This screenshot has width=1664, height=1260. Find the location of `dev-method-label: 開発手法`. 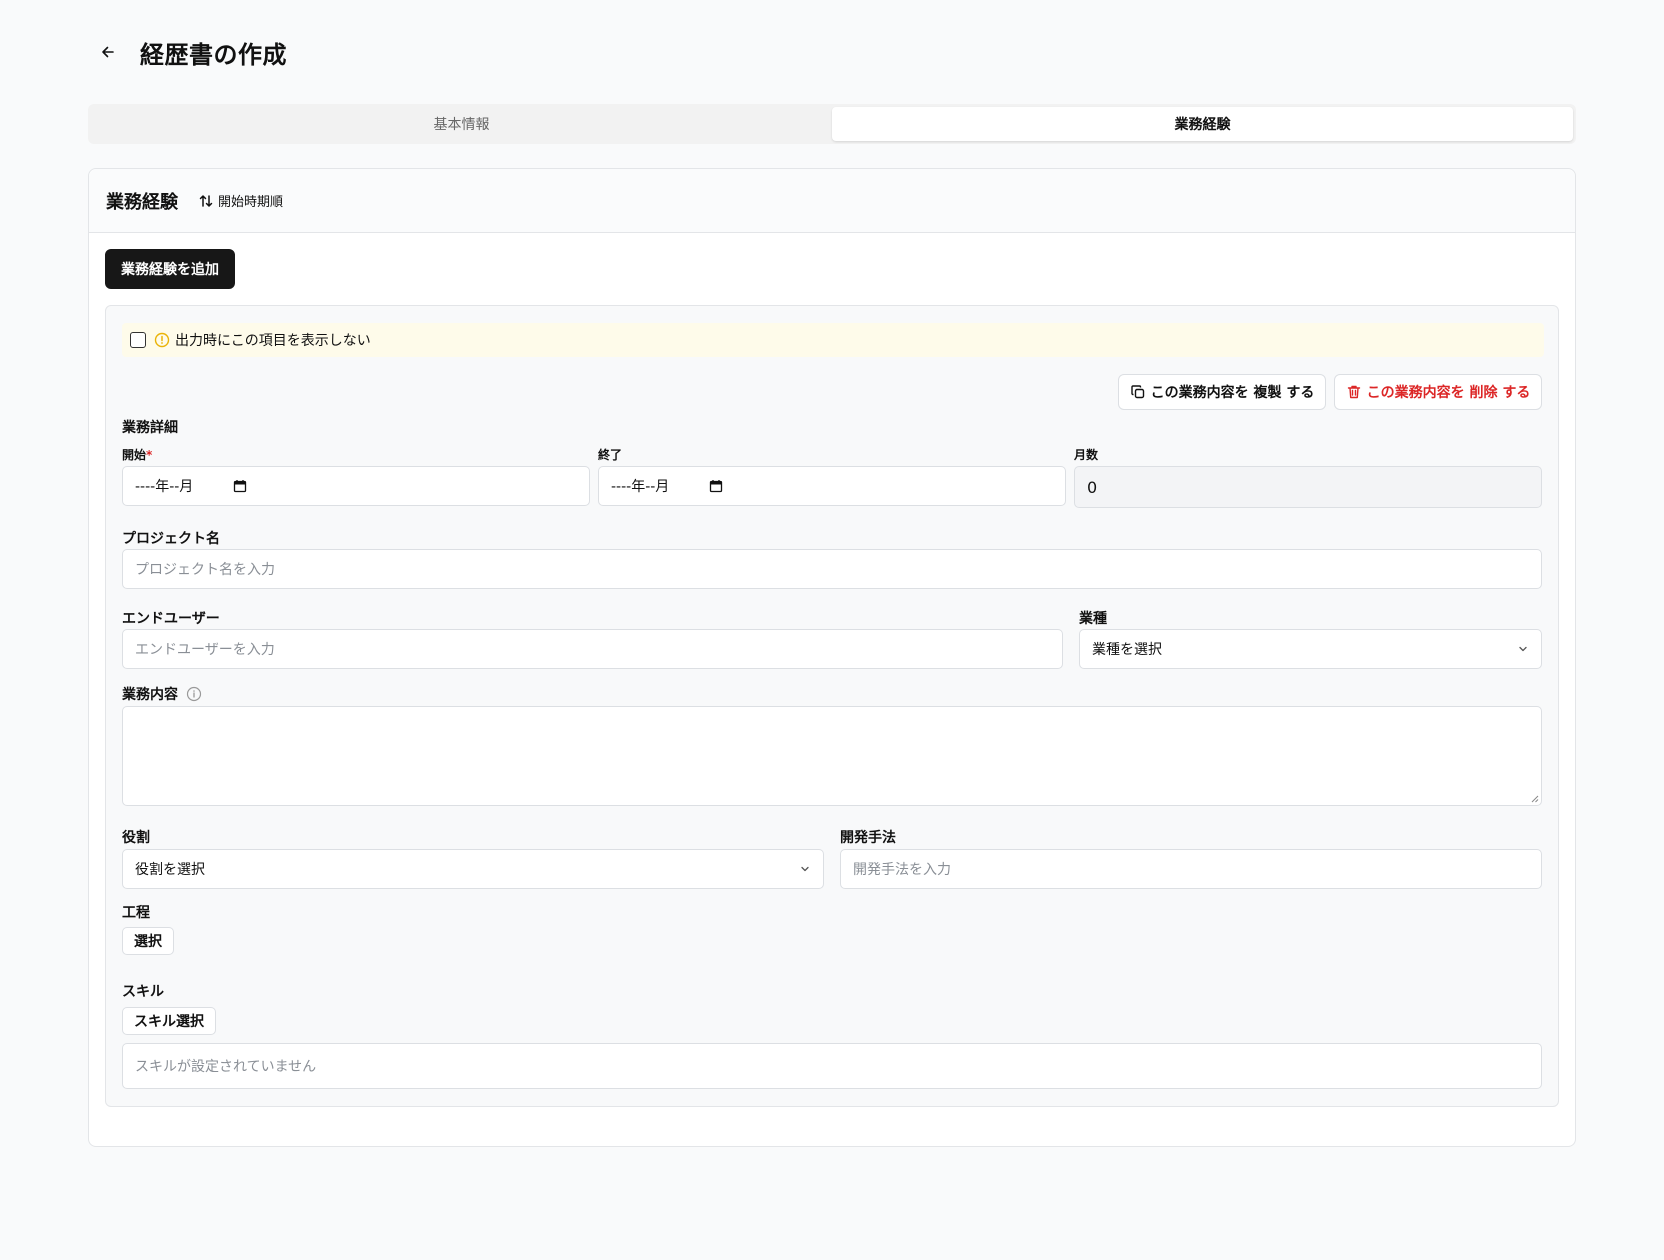

dev-method-label: 開発手法 is located at coordinates (868, 838).